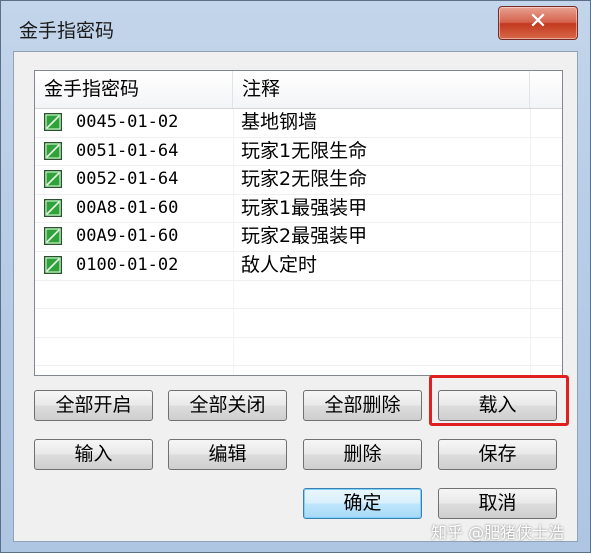 This screenshot has height=553, width=591. I want to click on delete-all-button: 全部删除, so click(362, 405).